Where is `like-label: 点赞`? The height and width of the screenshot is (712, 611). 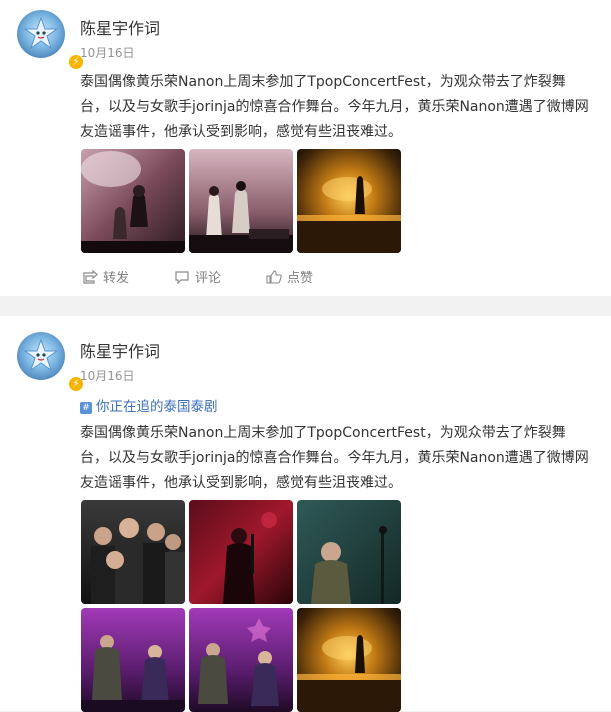
like-label: 点赞 is located at coordinates (300, 278).